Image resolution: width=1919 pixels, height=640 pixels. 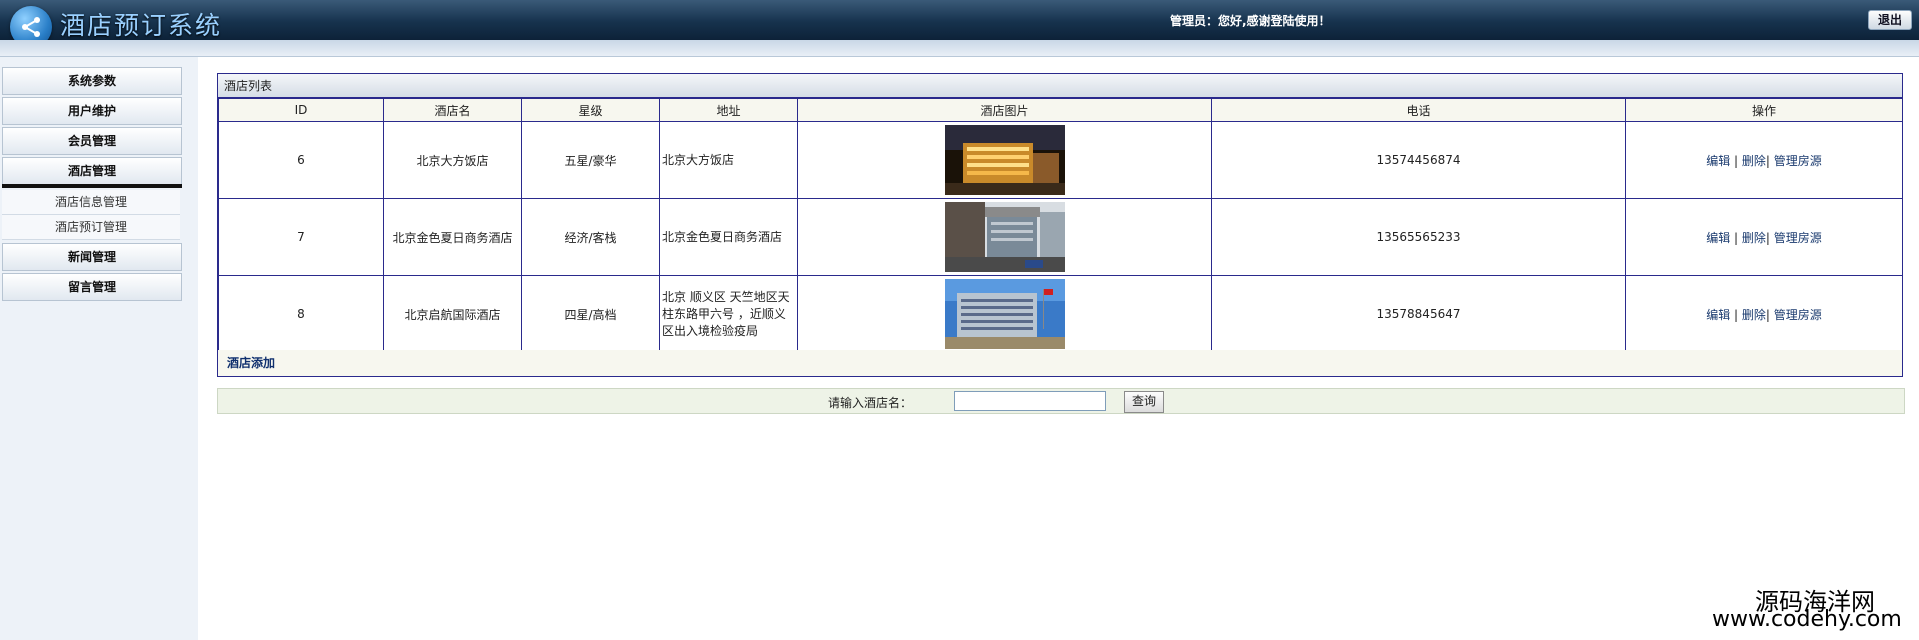 I want to click on search-button: 查询, so click(x=1144, y=402).